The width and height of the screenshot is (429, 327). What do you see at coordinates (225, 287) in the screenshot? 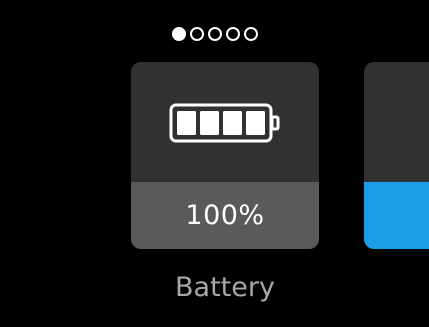
I see `card-title: Battery` at bounding box center [225, 287].